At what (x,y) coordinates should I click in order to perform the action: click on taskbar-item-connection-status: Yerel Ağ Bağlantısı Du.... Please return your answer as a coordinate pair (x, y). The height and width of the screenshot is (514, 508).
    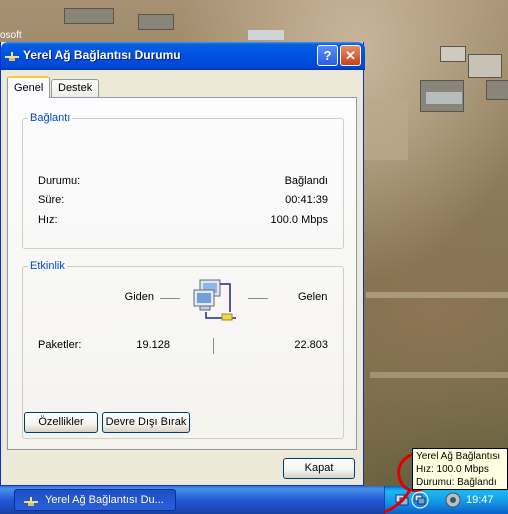
    Looking at the image, I should click on (95, 500).